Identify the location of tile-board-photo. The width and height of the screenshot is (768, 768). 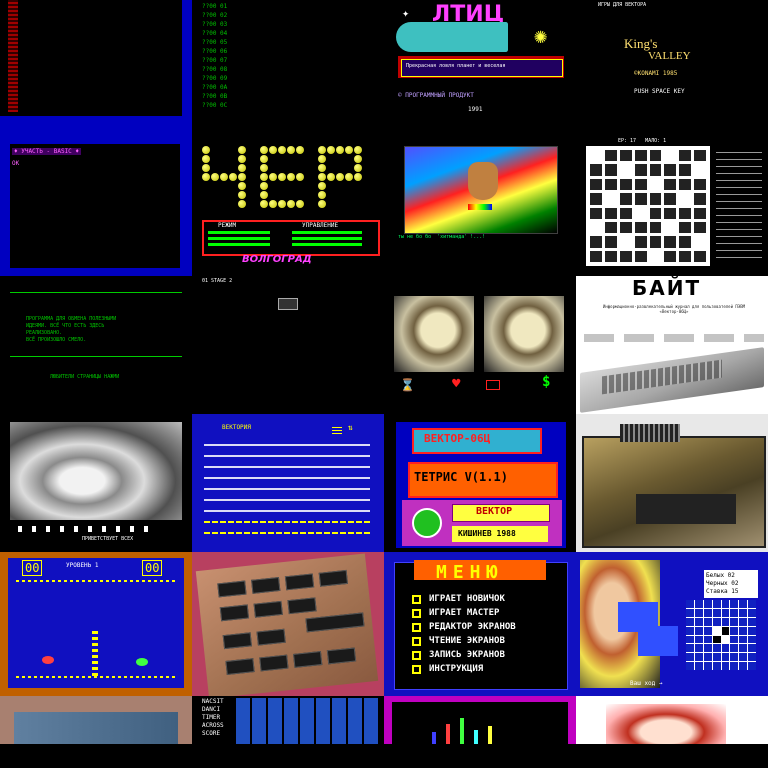
(672, 483).